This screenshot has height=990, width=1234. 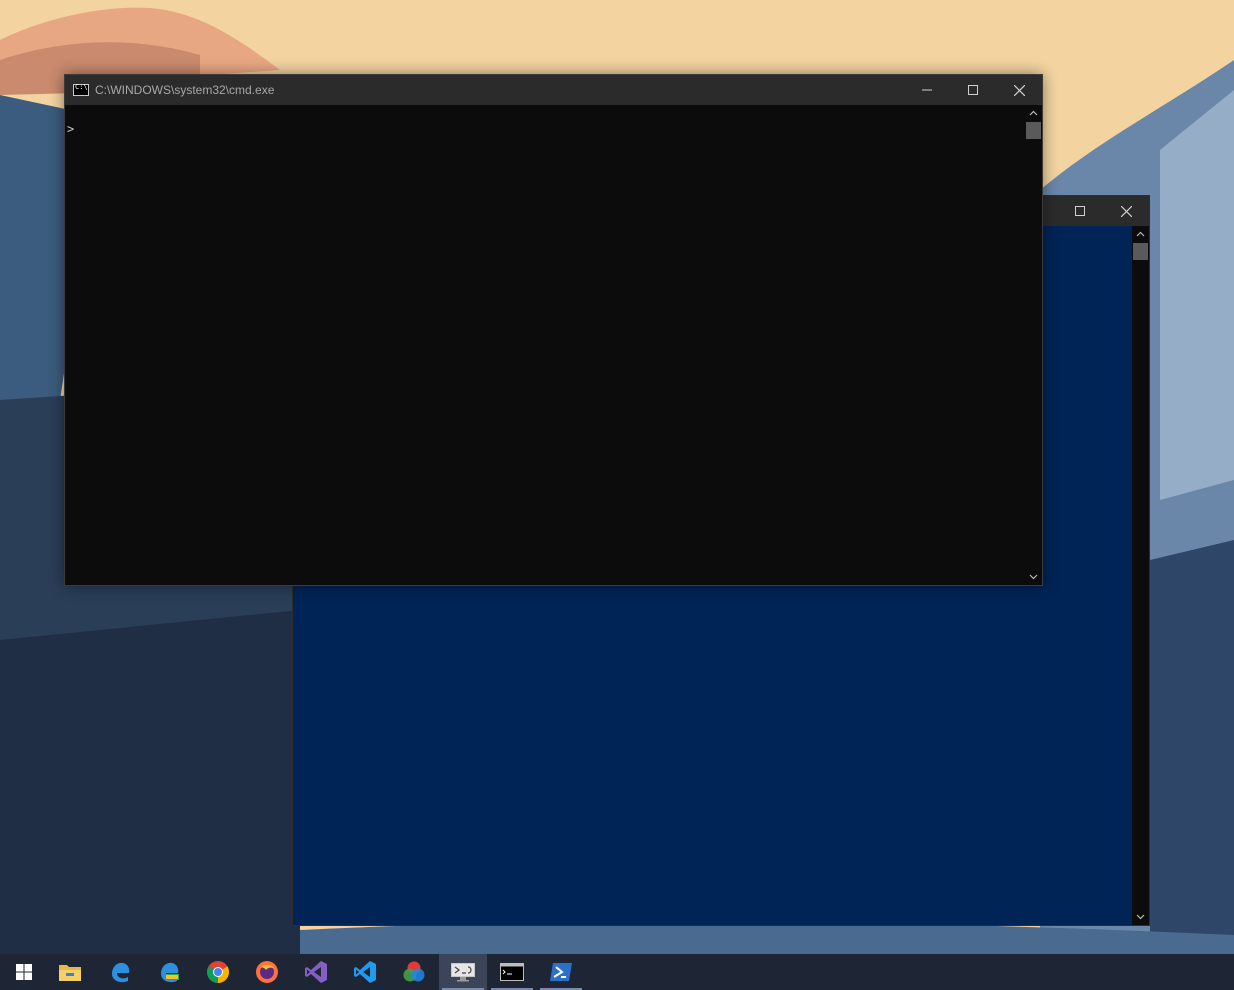 I want to click on taskbar-firefox, so click(x=267, y=972).